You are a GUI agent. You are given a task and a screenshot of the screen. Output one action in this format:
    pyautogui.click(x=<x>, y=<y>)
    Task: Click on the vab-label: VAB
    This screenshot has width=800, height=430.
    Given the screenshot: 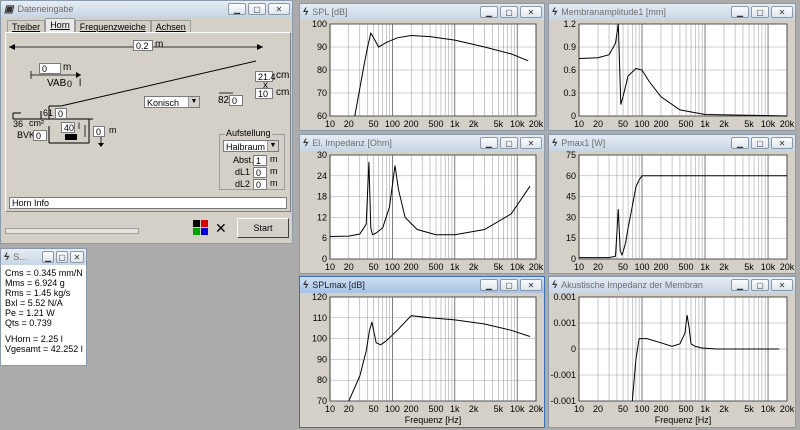 What is the action you would take?
    pyautogui.click(x=57, y=83)
    